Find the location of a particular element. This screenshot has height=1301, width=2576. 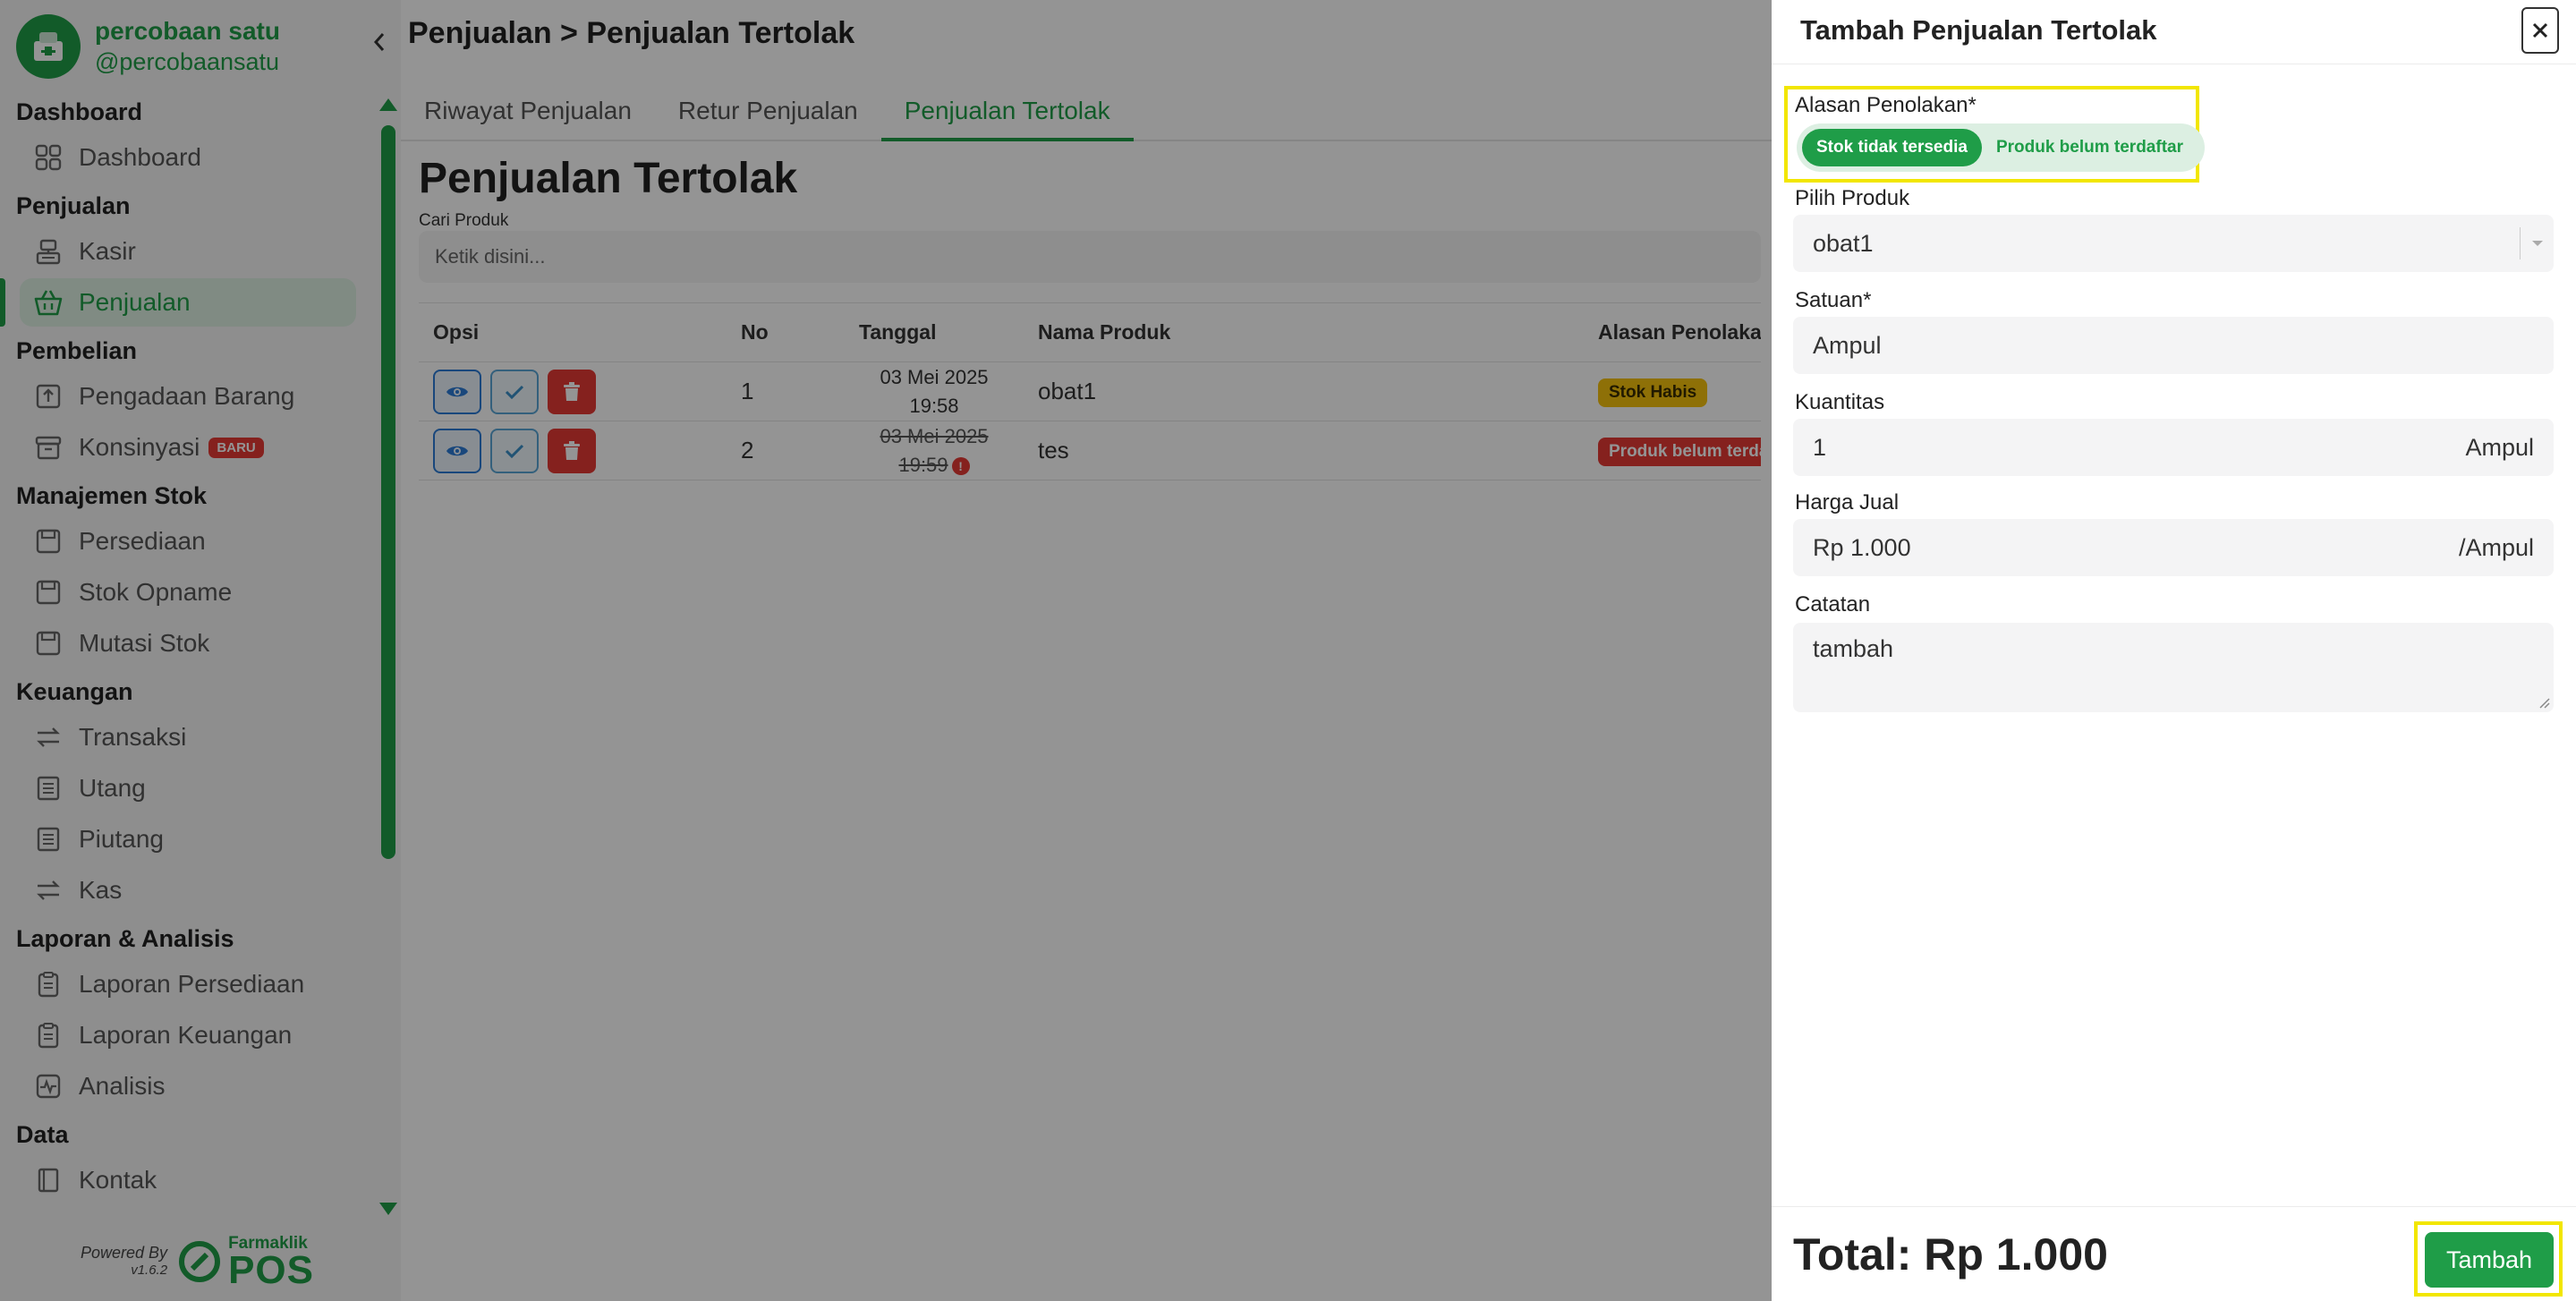

price-field: Rp 1.000 /Ampul is located at coordinates (2173, 547).